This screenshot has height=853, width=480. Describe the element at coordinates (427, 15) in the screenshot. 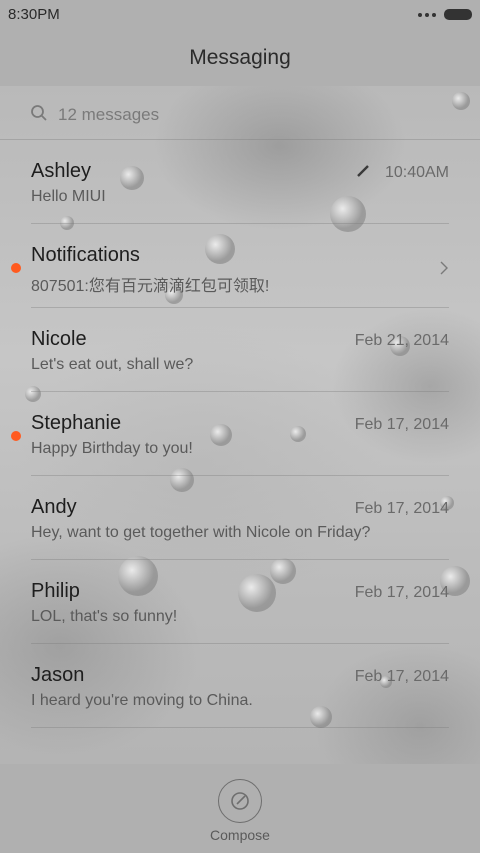

I see `signal-dots-icon` at that location.